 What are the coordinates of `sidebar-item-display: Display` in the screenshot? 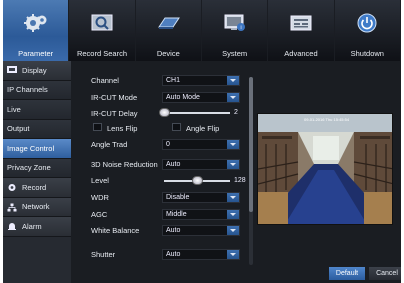 It's located at (37, 71).